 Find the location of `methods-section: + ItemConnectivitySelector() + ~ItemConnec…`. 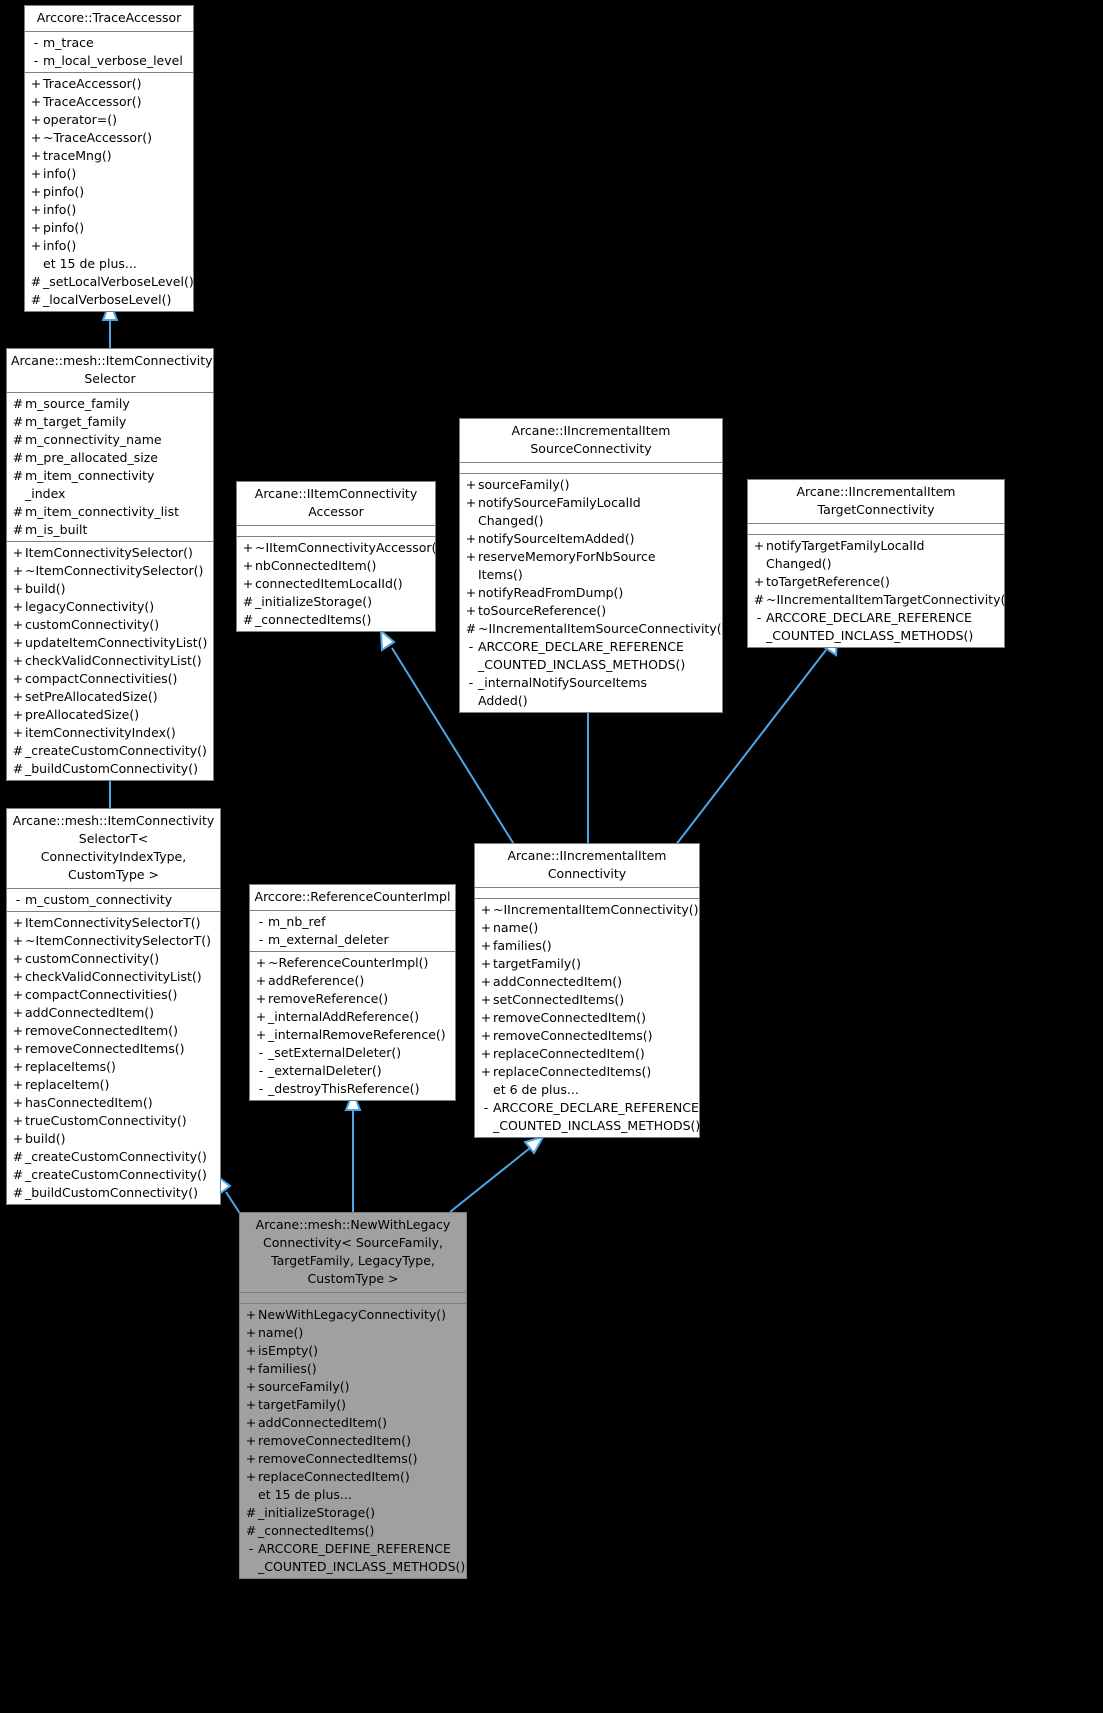

methods-section: + ItemConnectivitySelector() + ~ItemConnec… is located at coordinates (110, 661).